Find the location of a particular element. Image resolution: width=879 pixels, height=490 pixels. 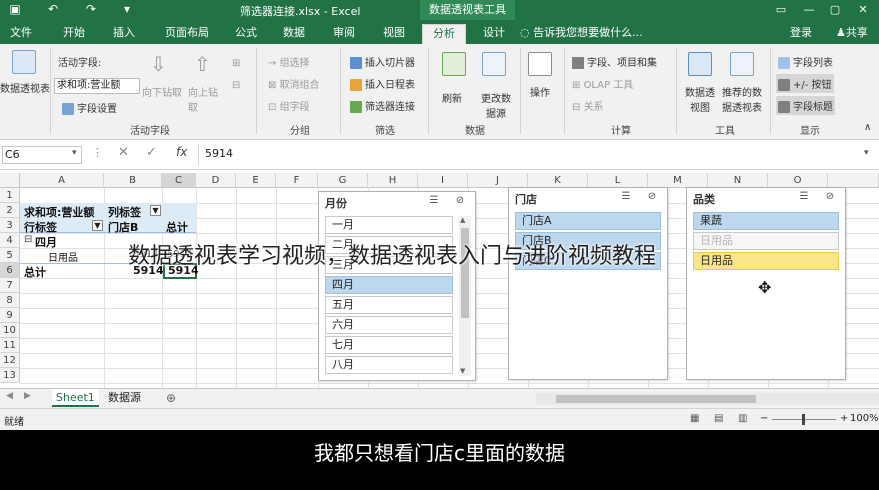

add-sheet-icon: ⊕ is located at coordinates (171, 398).